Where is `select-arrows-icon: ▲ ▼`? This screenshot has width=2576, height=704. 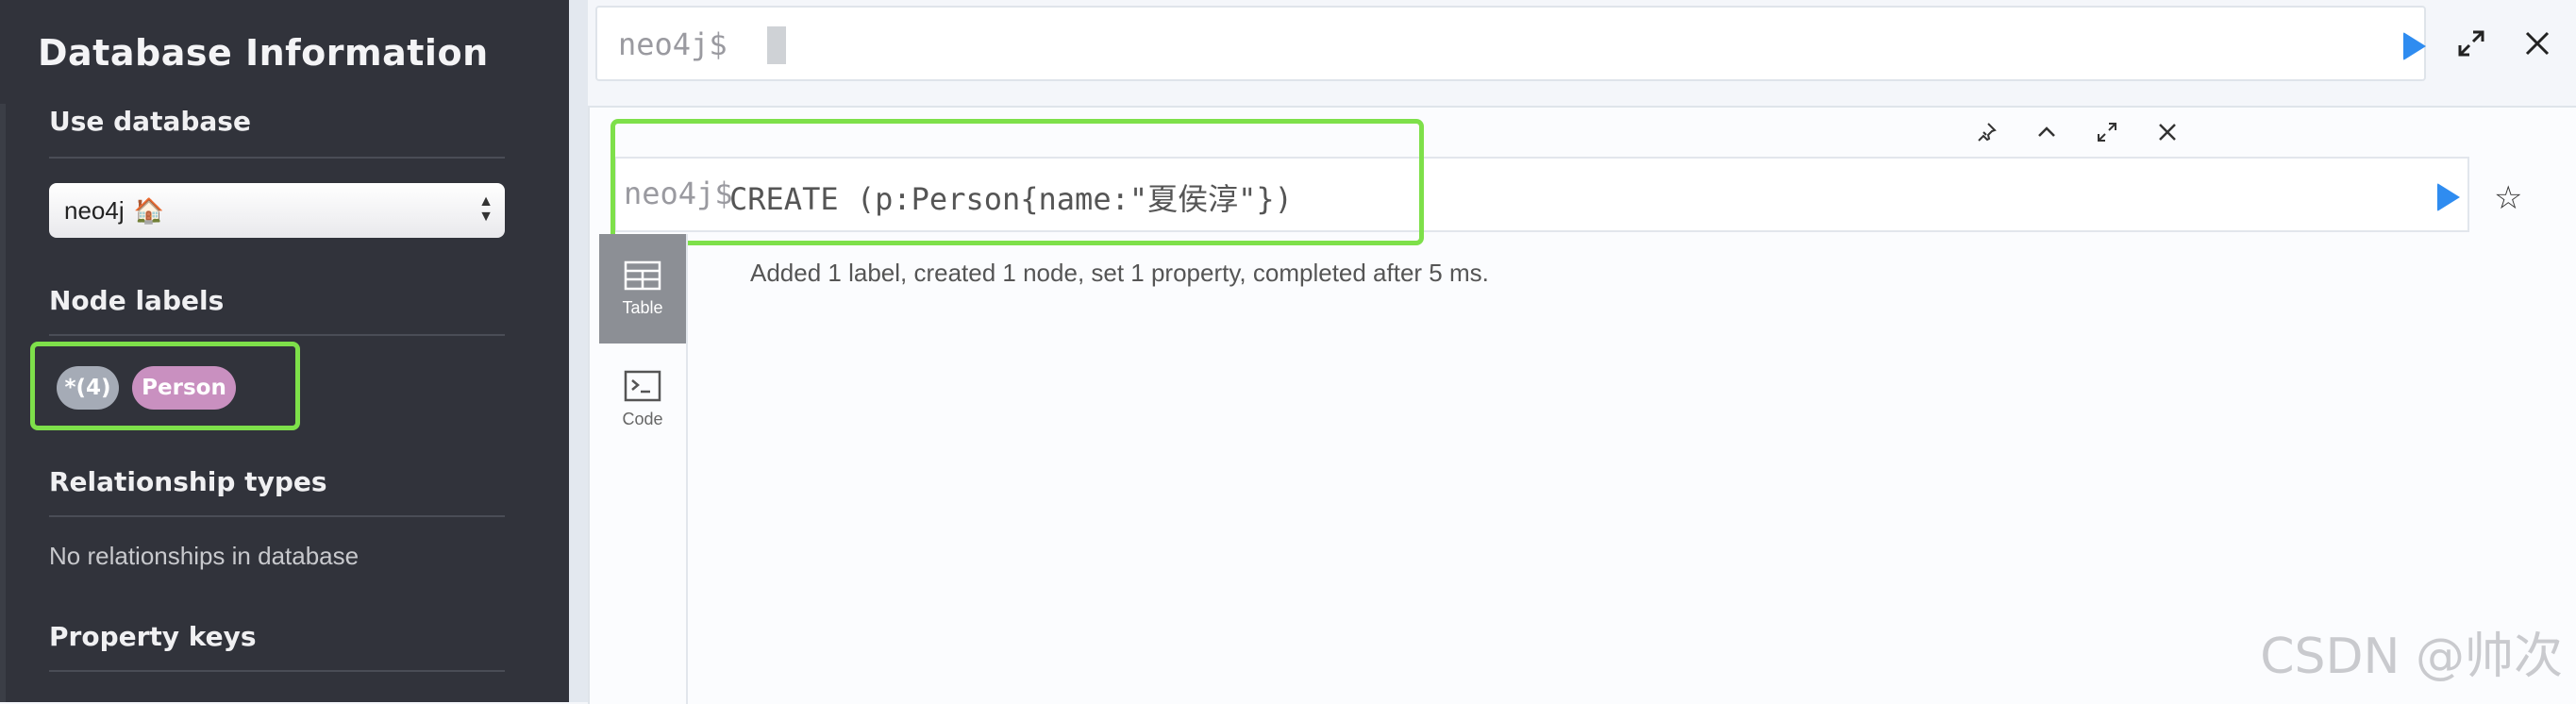
select-arrows-icon: ▲ ▼ is located at coordinates (485, 209).